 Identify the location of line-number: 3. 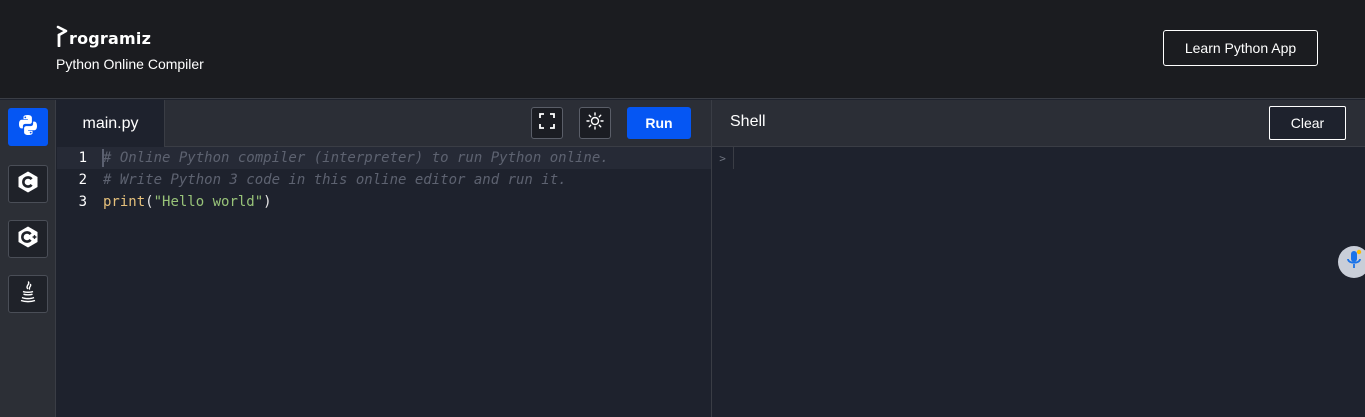
(82, 202).